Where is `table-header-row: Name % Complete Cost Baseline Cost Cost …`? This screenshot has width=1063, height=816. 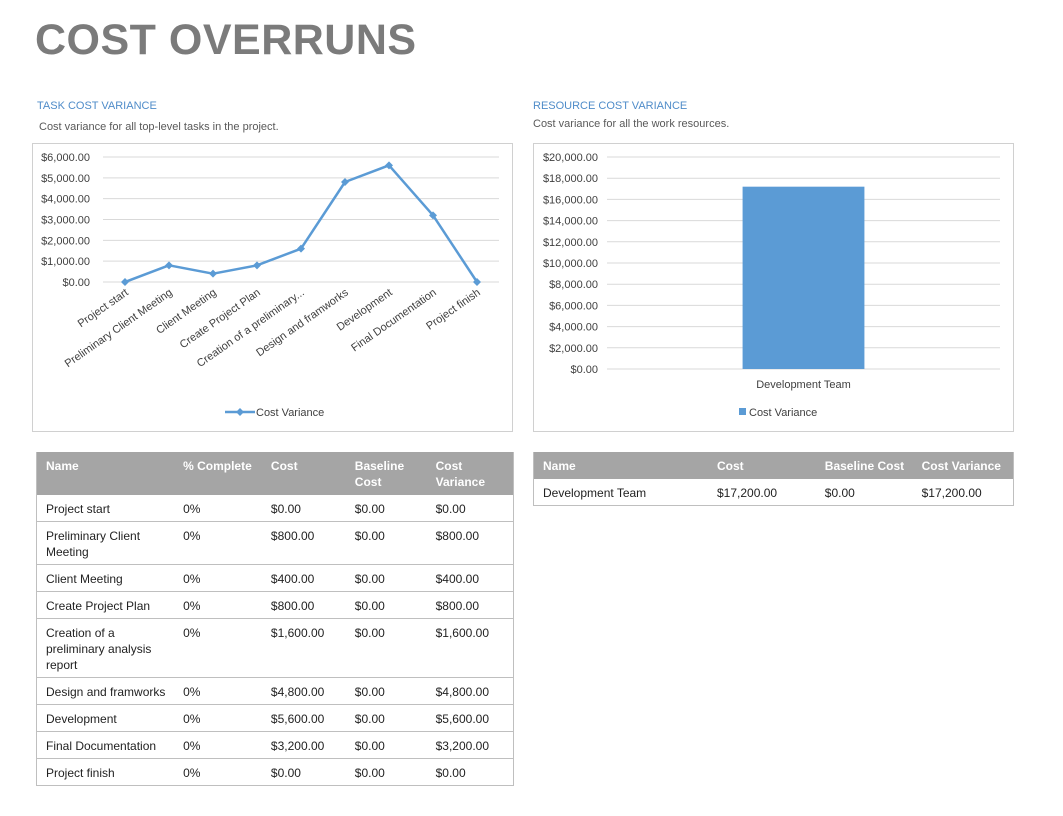 table-header-row: Name % Complete Cost Baseline Cost Cost … is located at coordinates (275, 473).